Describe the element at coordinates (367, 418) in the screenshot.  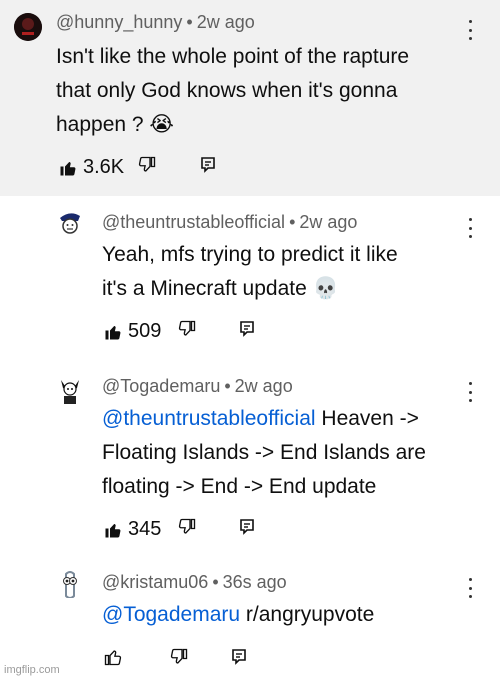
I see `comment-text-fragment: Heaven ->` at that location.